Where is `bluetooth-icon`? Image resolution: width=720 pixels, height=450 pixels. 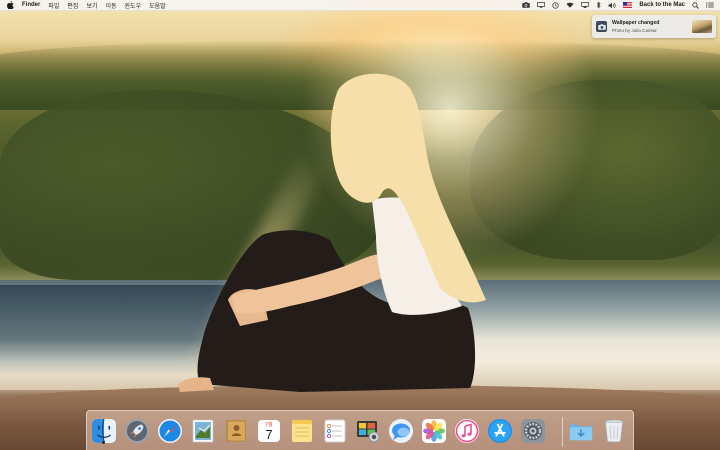
bluetooth-icon is located at coordinates (598, 5).